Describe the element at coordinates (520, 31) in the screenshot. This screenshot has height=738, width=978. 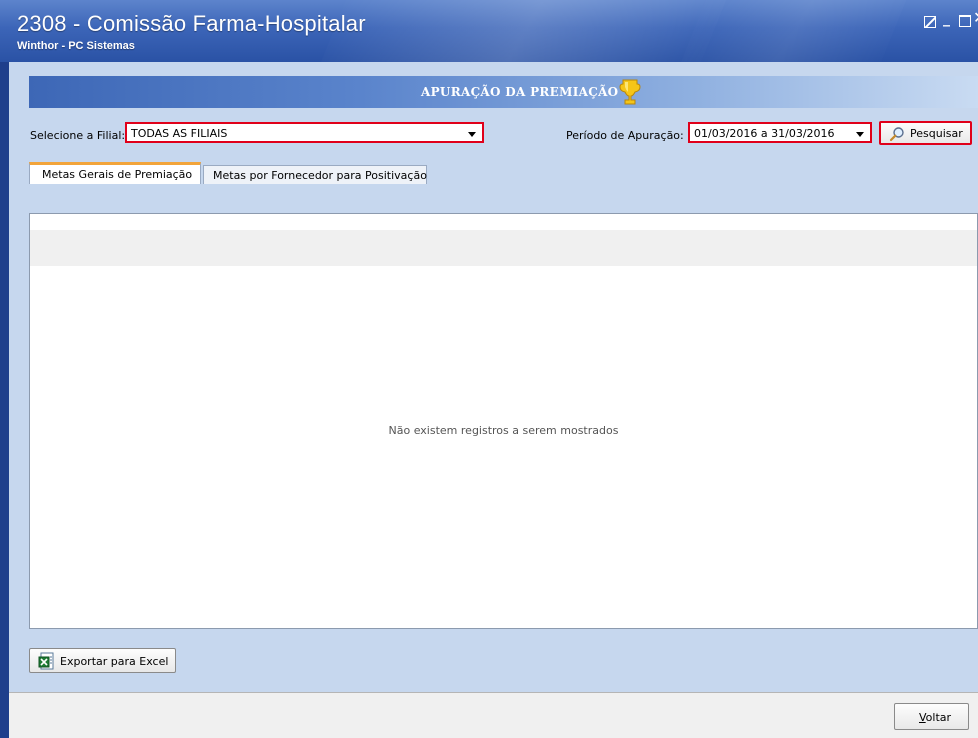
I see `title-bar-decoration` at that location.